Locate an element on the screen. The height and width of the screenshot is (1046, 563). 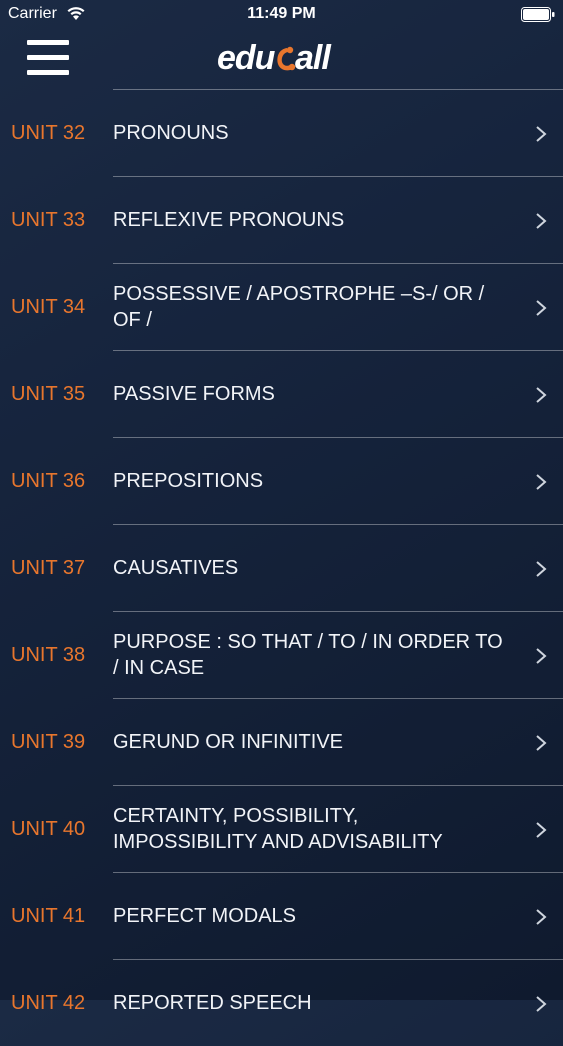
battery-icon is located at coordinates (538, 14).